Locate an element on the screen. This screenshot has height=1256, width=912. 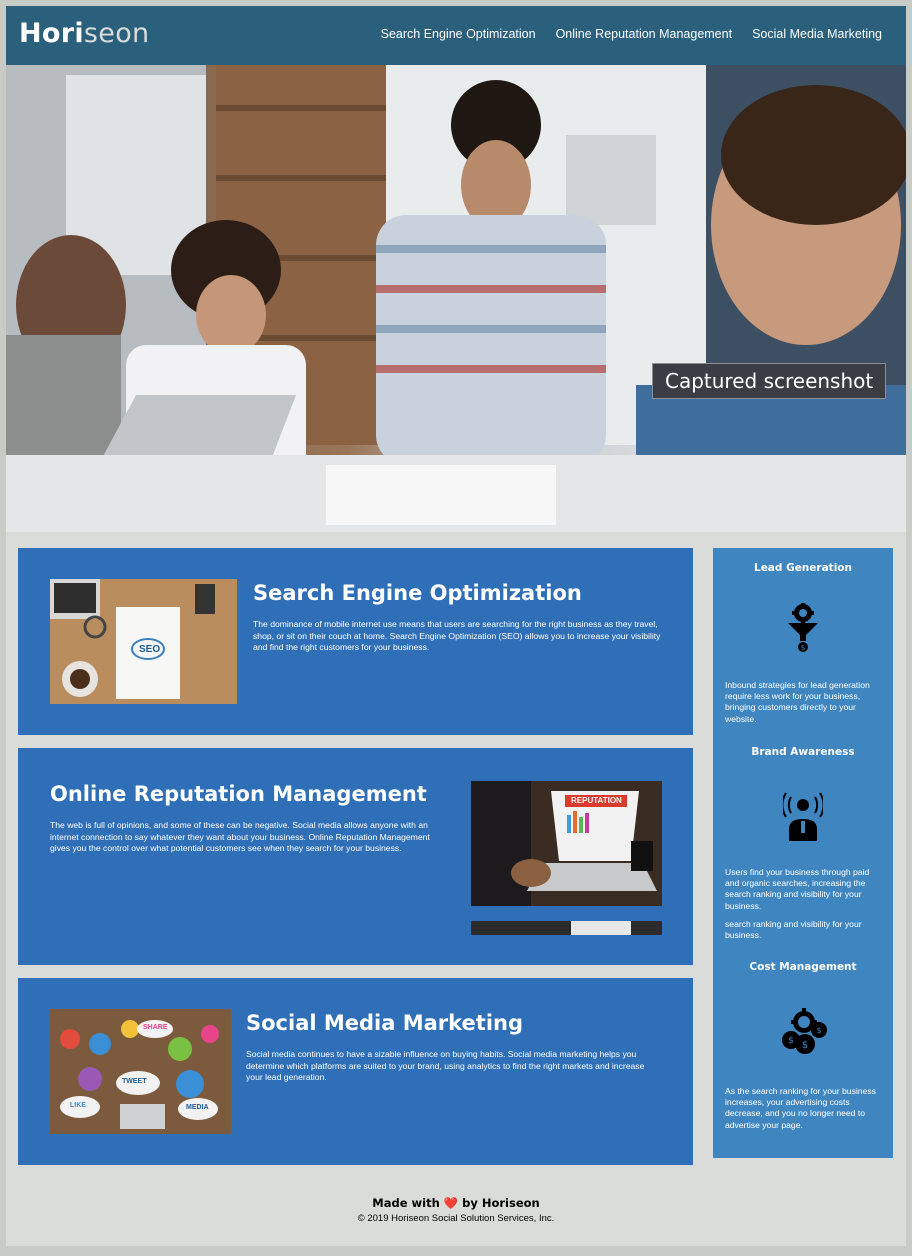
brand-awareness-title: Brand Awareness is located at coordinates (803, 752).